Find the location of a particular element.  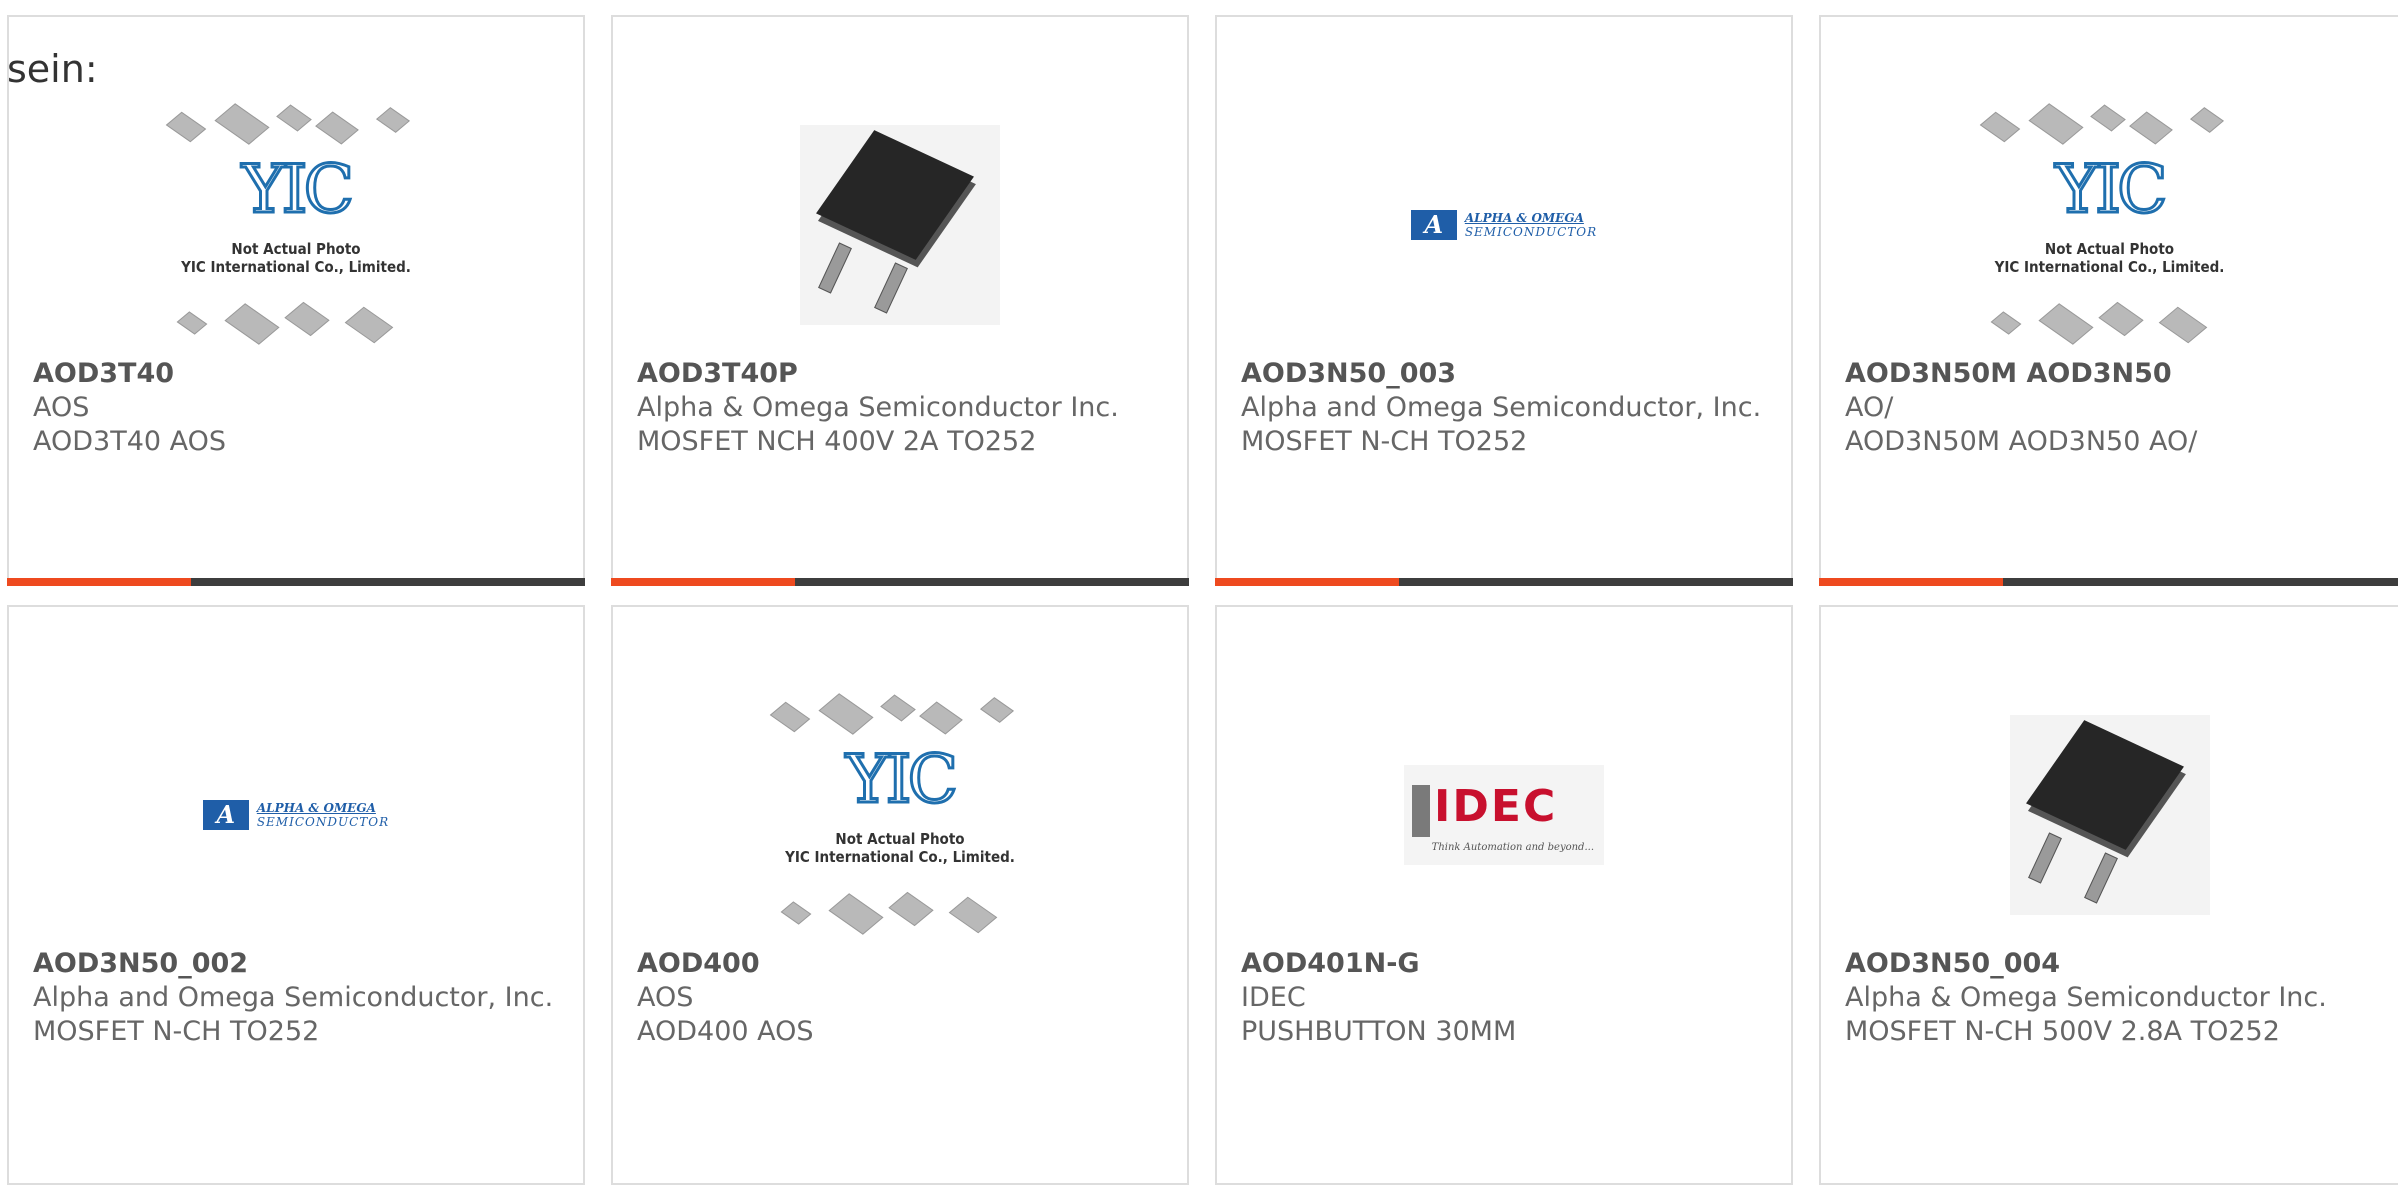

description: AOD3N50M AOD3N50 AO/ is located at coordinates (2021, 441).